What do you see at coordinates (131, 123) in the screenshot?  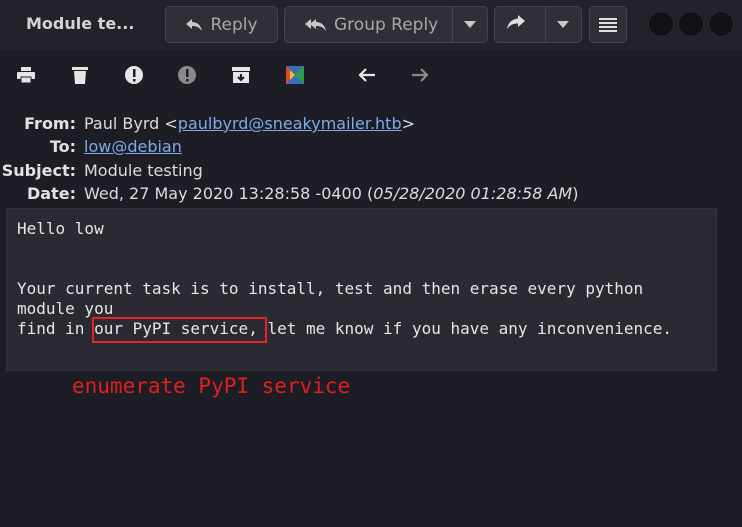 I see `from-name: Paul Byrd <` at bounding box center [131, 123].